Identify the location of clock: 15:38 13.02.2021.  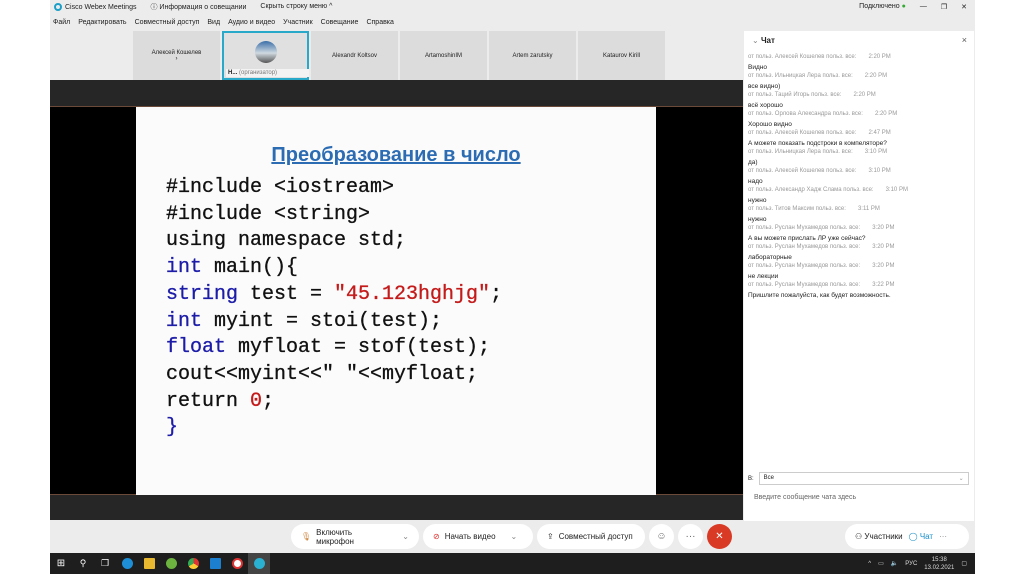
(939, 564).